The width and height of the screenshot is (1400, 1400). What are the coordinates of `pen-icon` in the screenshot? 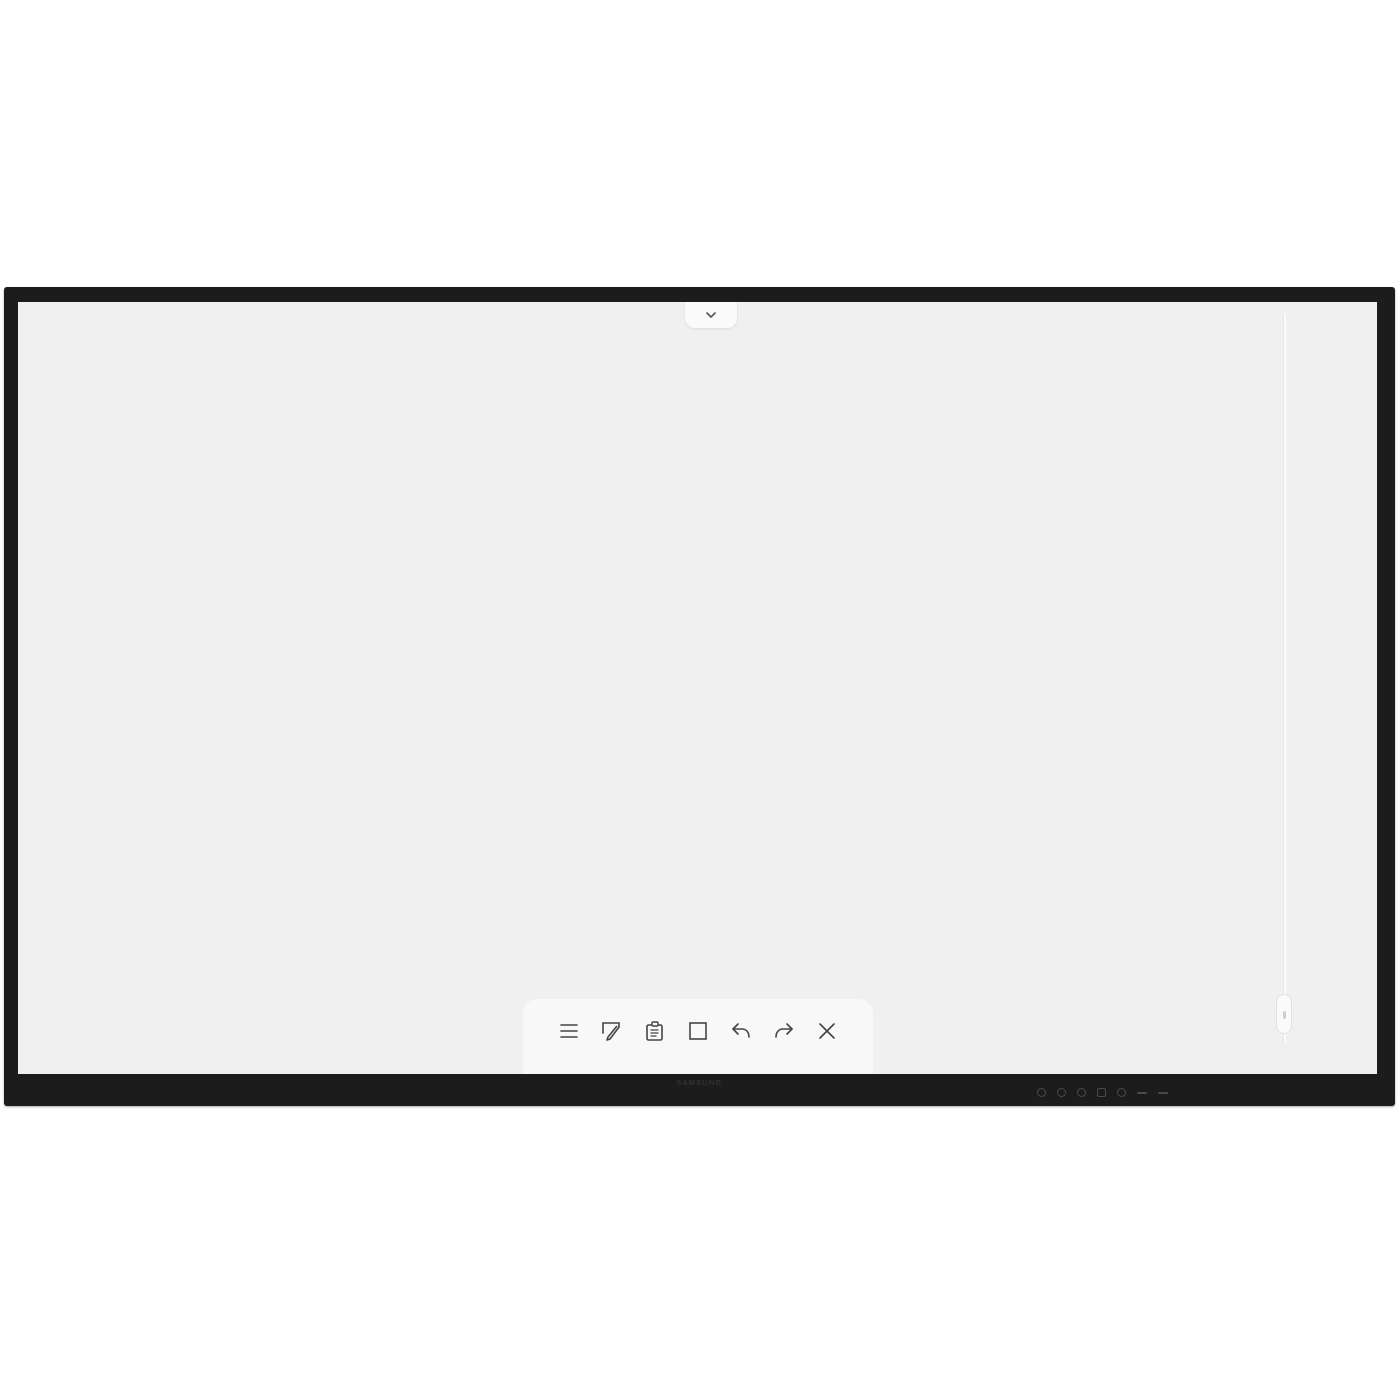 It's located at (611, 1031).